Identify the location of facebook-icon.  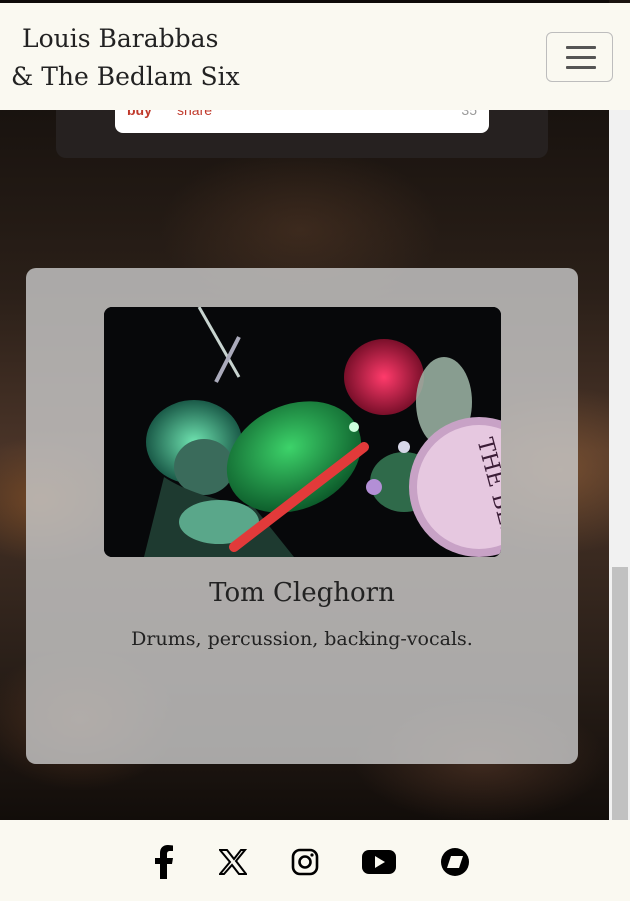
(164, 862).